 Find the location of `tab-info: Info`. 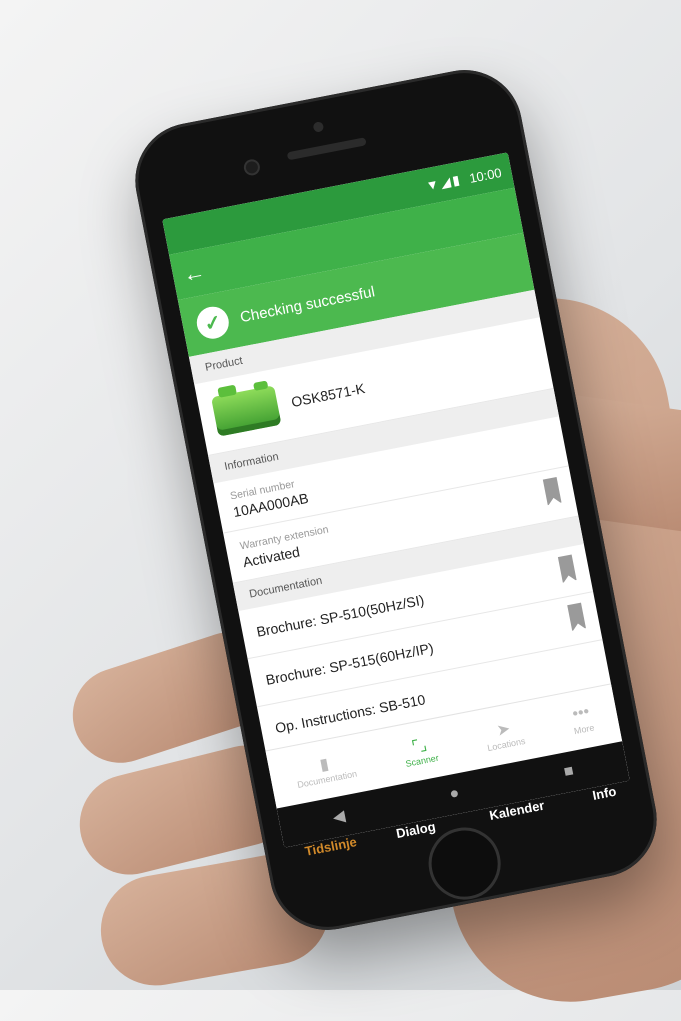

tab-info: Info is located at coordinates (604, 793).